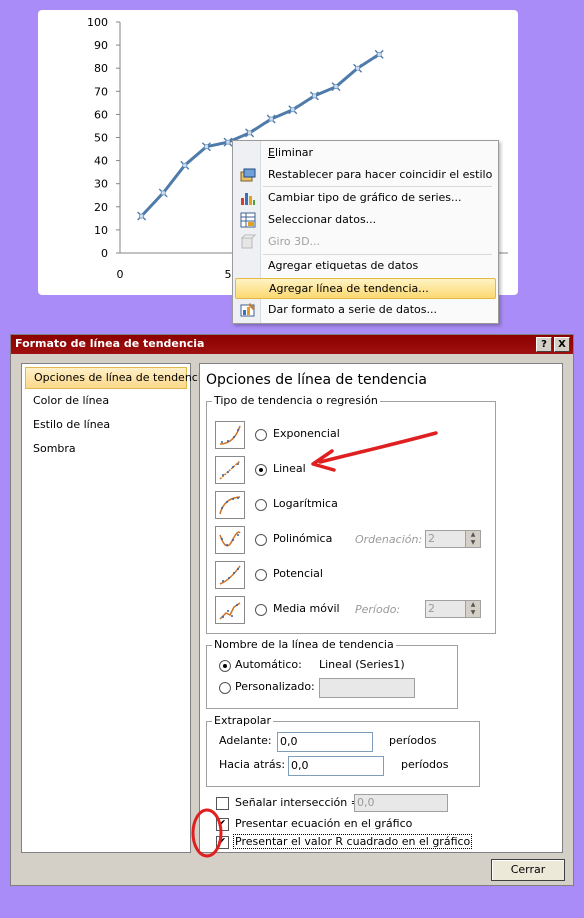 The width and height of the screenshot is (584, 918). Describe the element at coordinates (207, 833) in the screenshot. I see `red-circle-icon` at that location.